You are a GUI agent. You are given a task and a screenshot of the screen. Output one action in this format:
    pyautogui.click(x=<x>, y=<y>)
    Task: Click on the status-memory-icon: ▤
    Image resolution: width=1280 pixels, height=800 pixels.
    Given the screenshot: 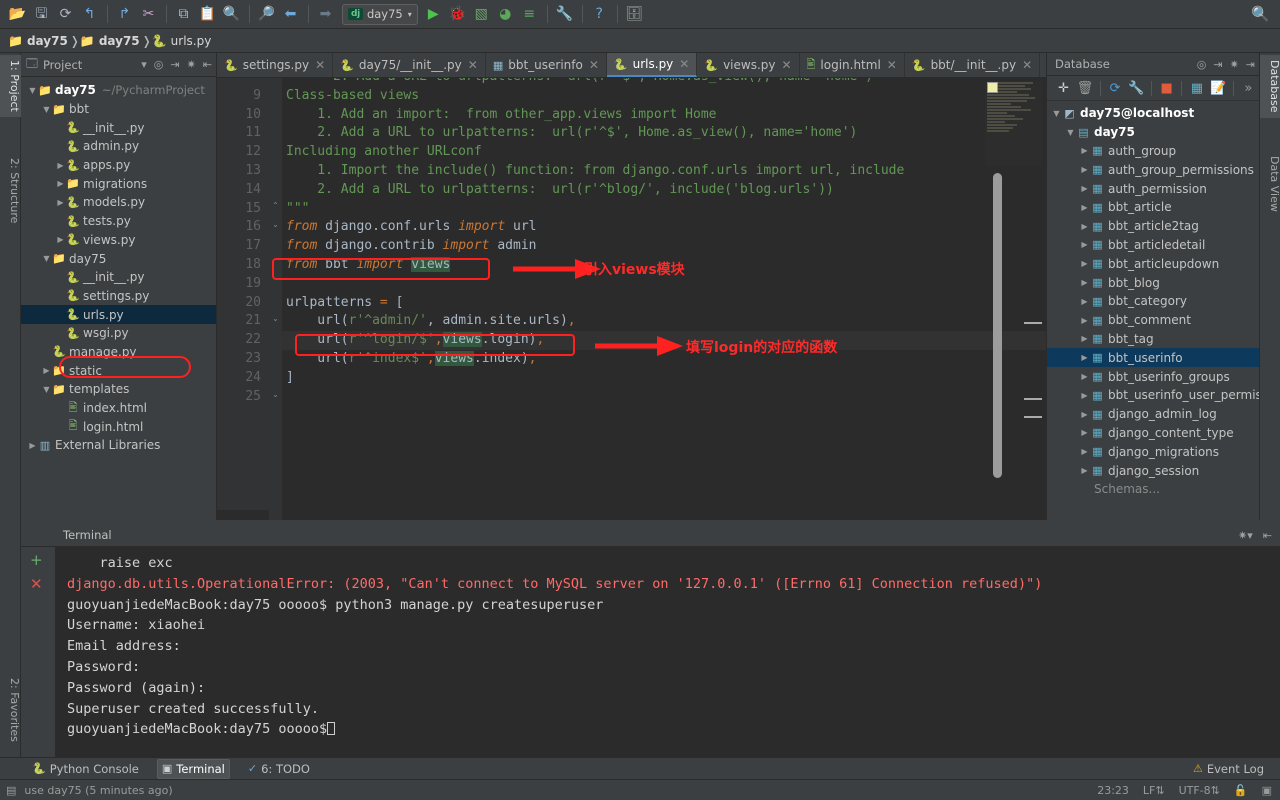 What is the action you would take?
    pyautogui.click(x=11, y=790)
    